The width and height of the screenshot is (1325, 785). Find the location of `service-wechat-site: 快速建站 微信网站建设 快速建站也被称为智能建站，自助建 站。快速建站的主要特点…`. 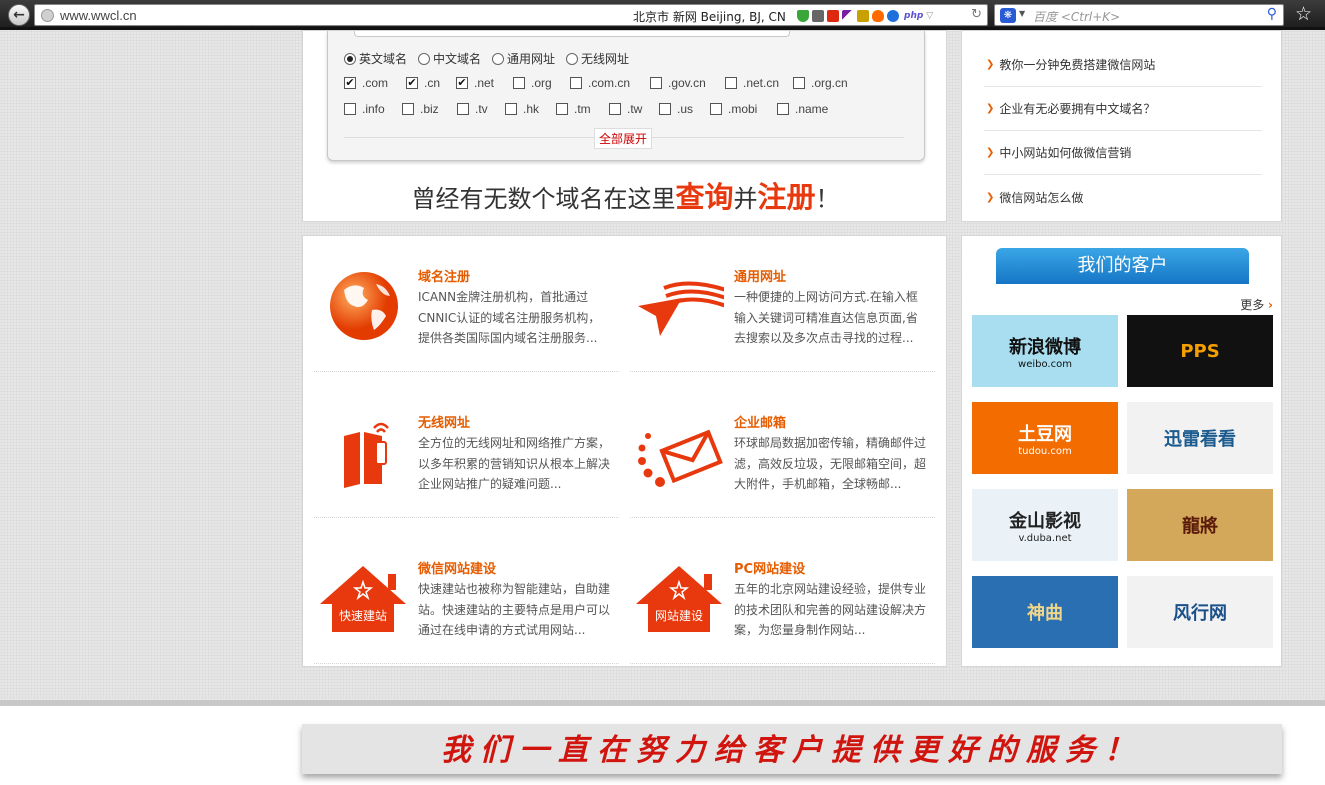

service-wechat-site: 快速建站 微信网站建设 快速建站也被称为智能建站，自助建 站。快速建站的主要特点… is located at coordinates (466, 596).